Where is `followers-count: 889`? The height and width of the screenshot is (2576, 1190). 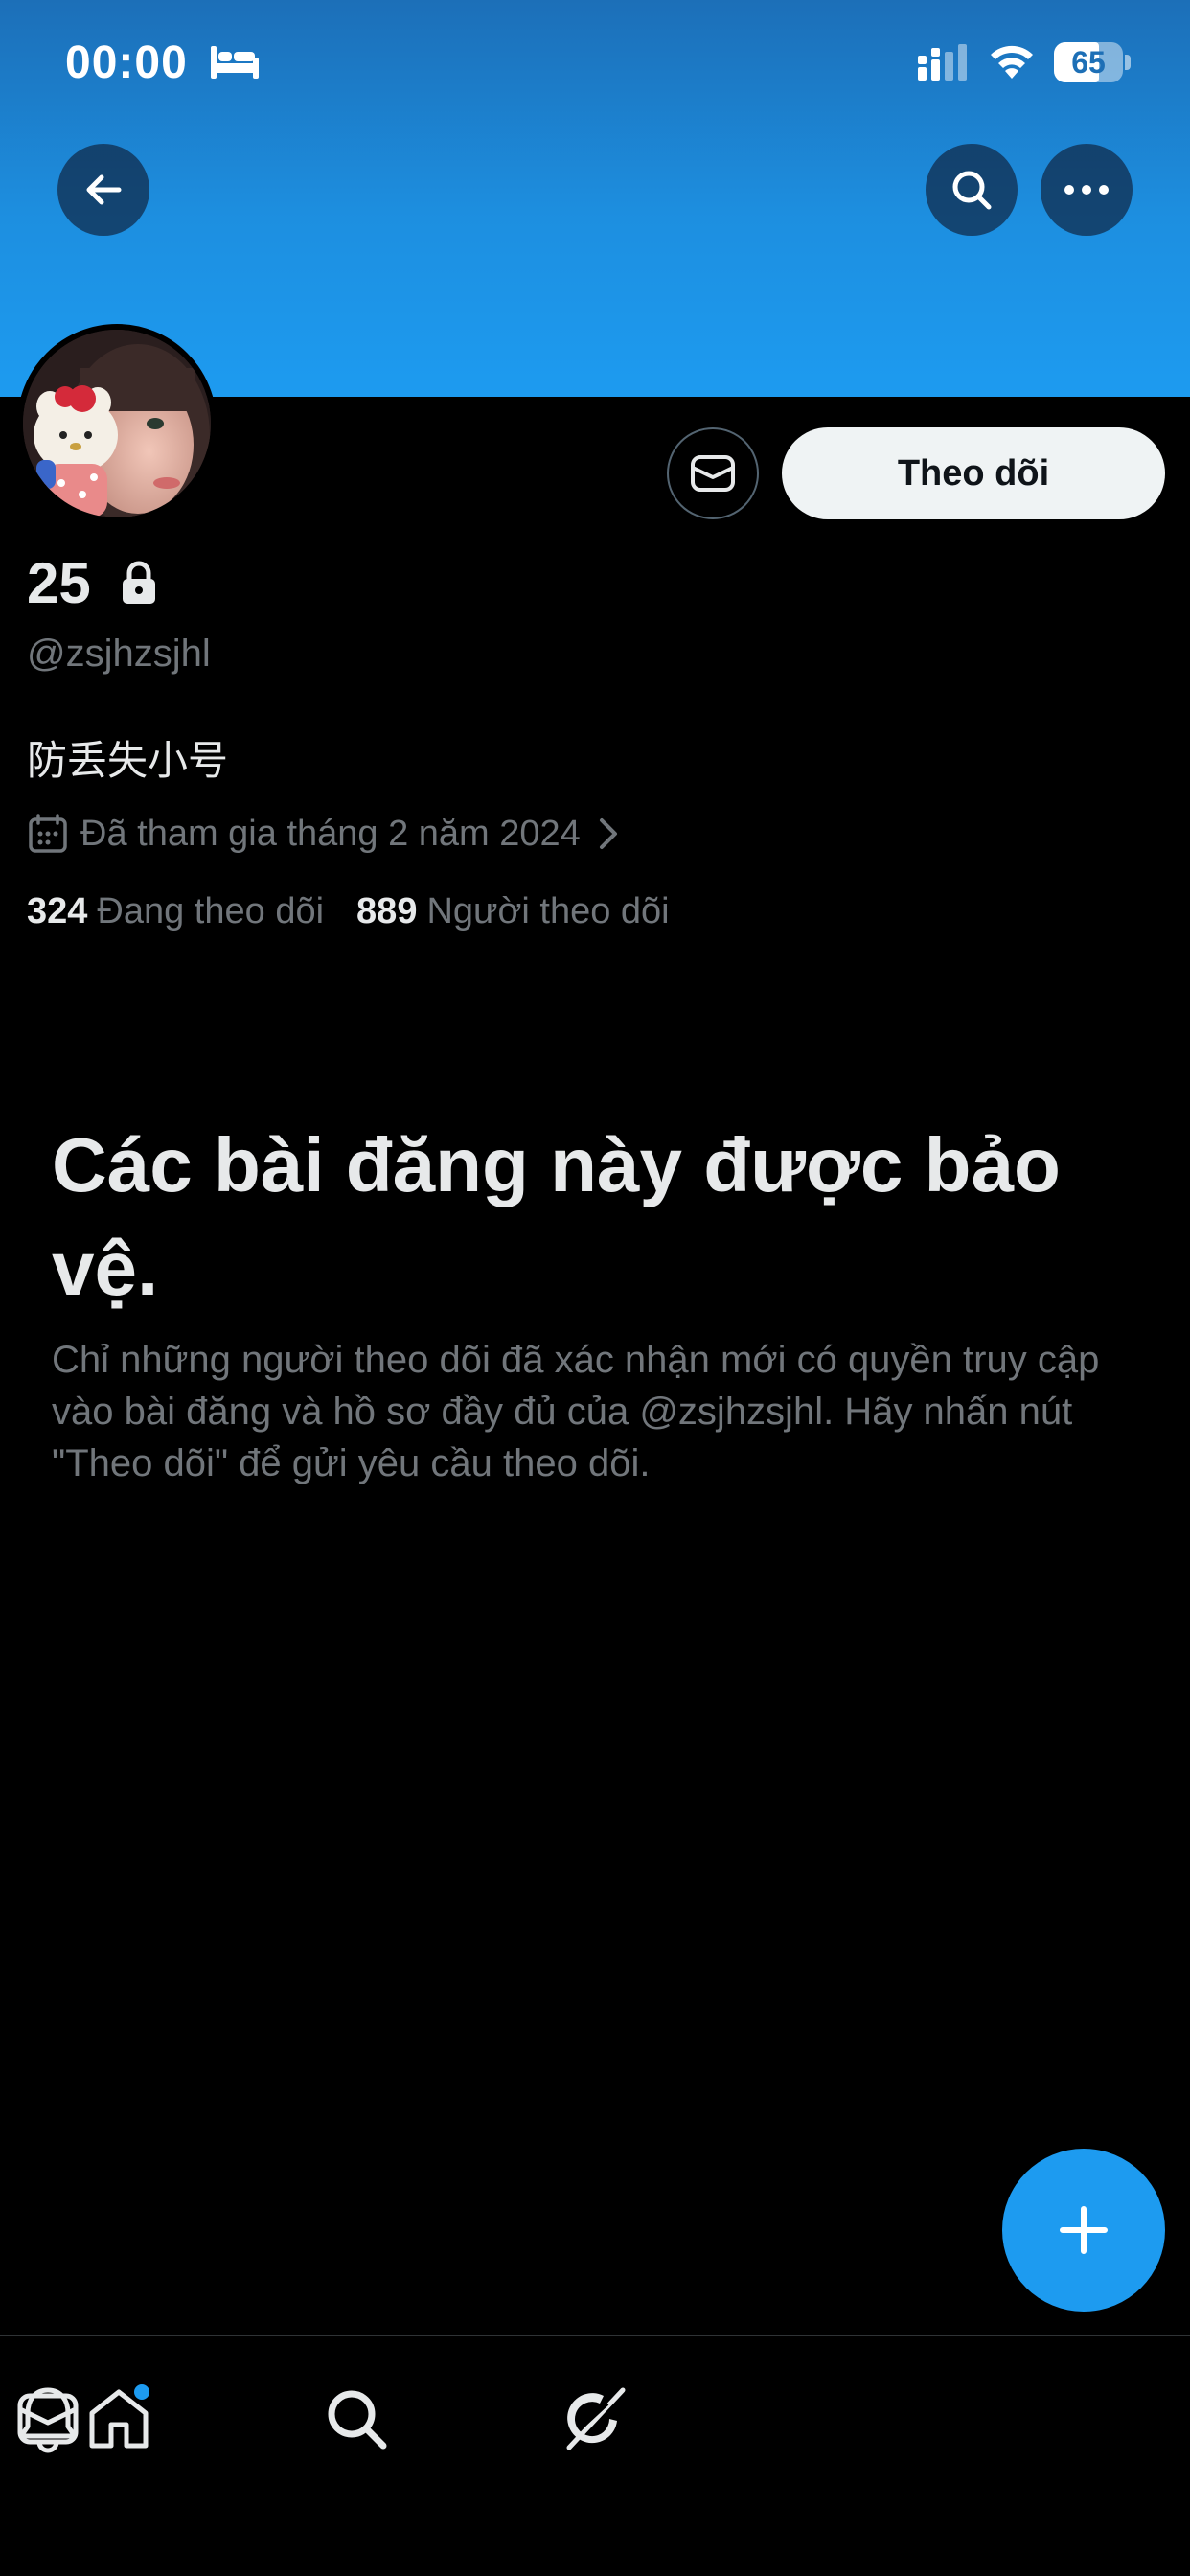
followers-count: 889 is located at coordinates (387, 911).